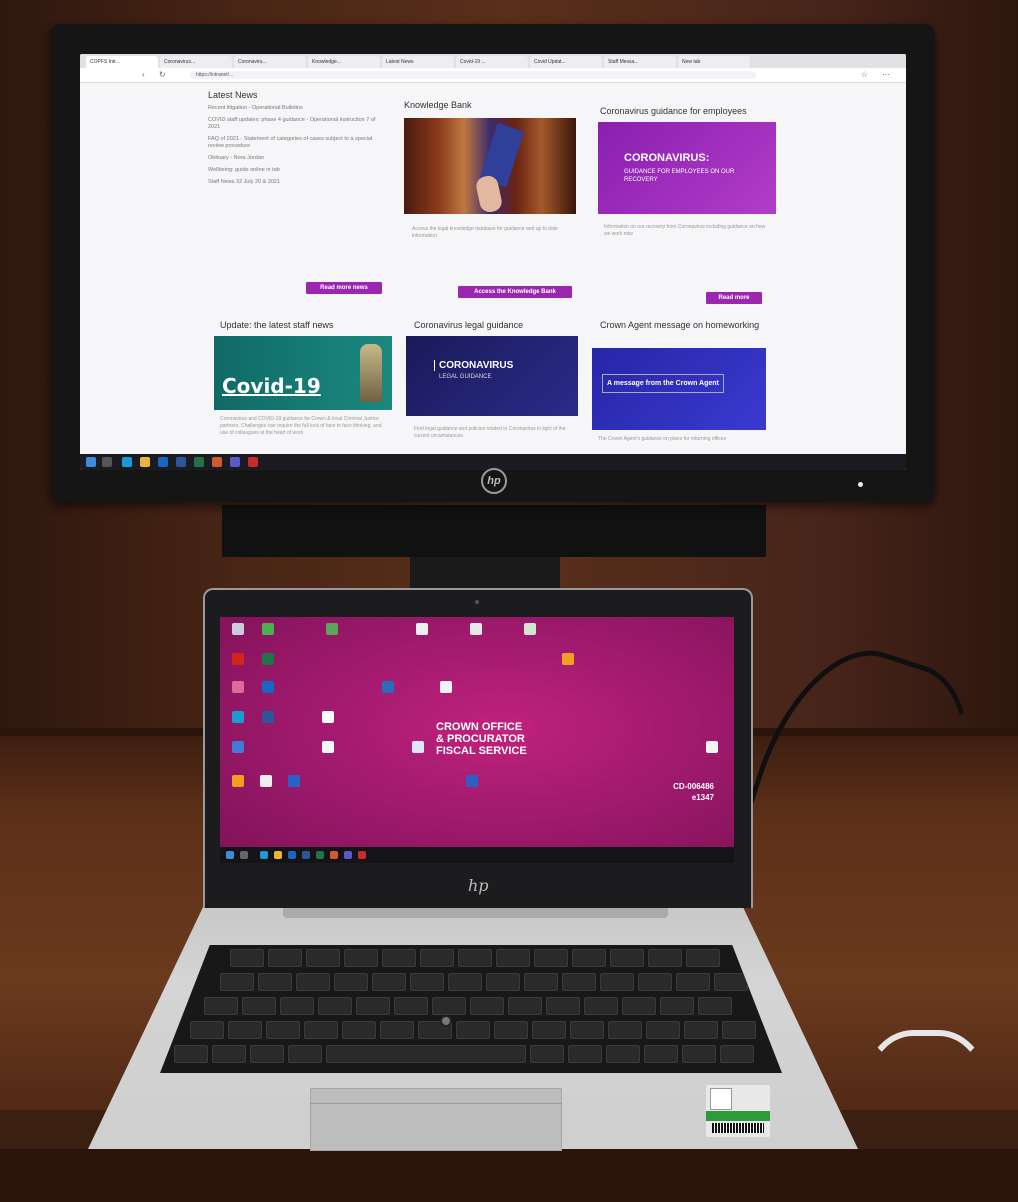 The height and width of the screenshot is (1202, 1018). Describe the element at coordinates (157, 74) in the screenshot. I see `nav-arrows-icon: ‹ ↻` at that location.